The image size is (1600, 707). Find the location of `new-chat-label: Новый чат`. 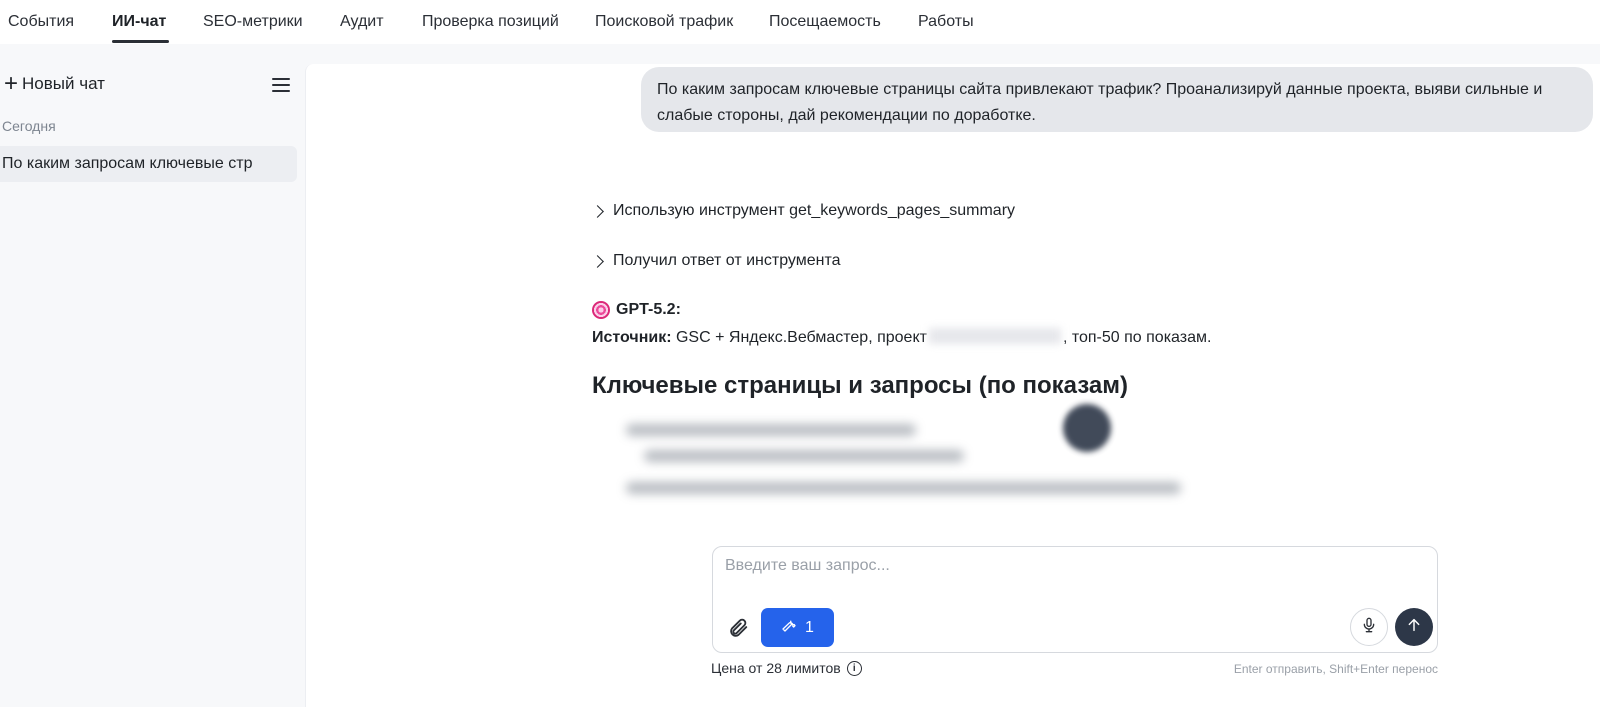

new-chat-label: Новый чат is located at coordinates (63, 83).